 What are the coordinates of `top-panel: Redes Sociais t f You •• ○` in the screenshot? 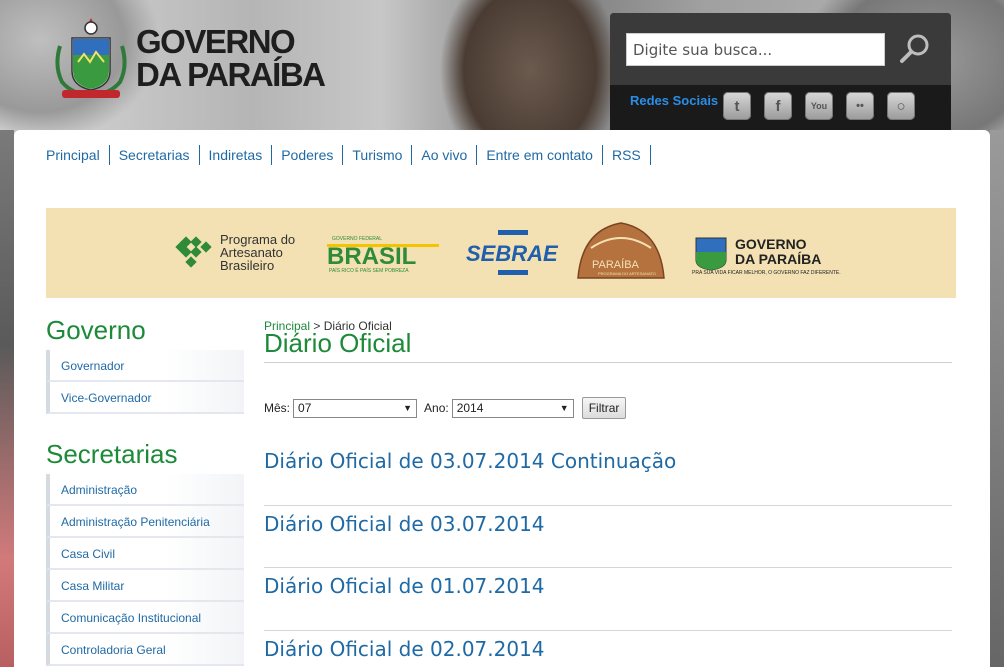 It's located at (780, 71).